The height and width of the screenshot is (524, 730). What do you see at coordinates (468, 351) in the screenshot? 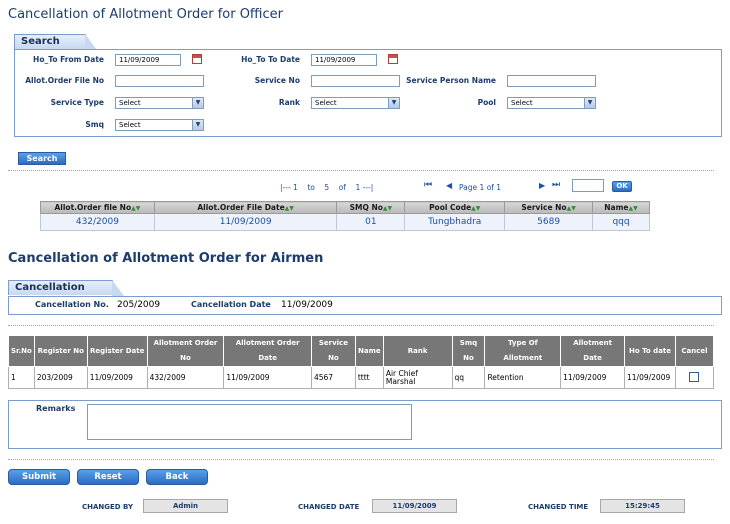
I see `col-header: Smq No` at bounding box center [468, 351].